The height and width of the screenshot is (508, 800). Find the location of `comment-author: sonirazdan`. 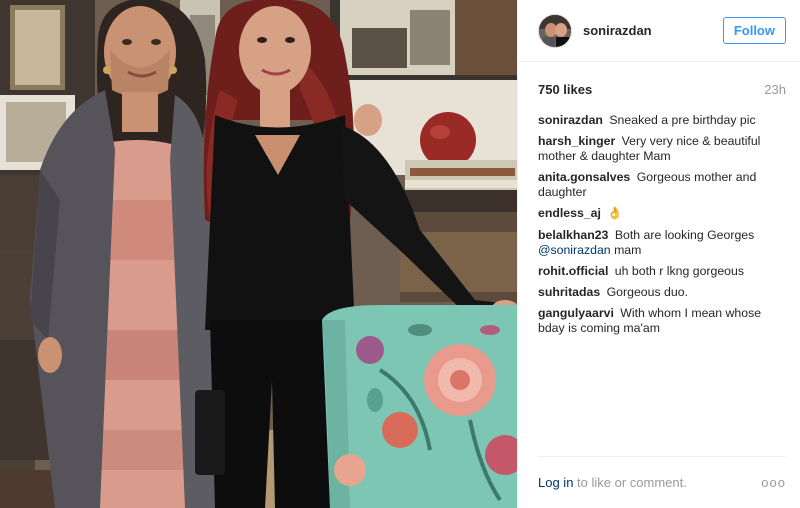

comment-author: sonirazdan is located at coordinates (570, 120).